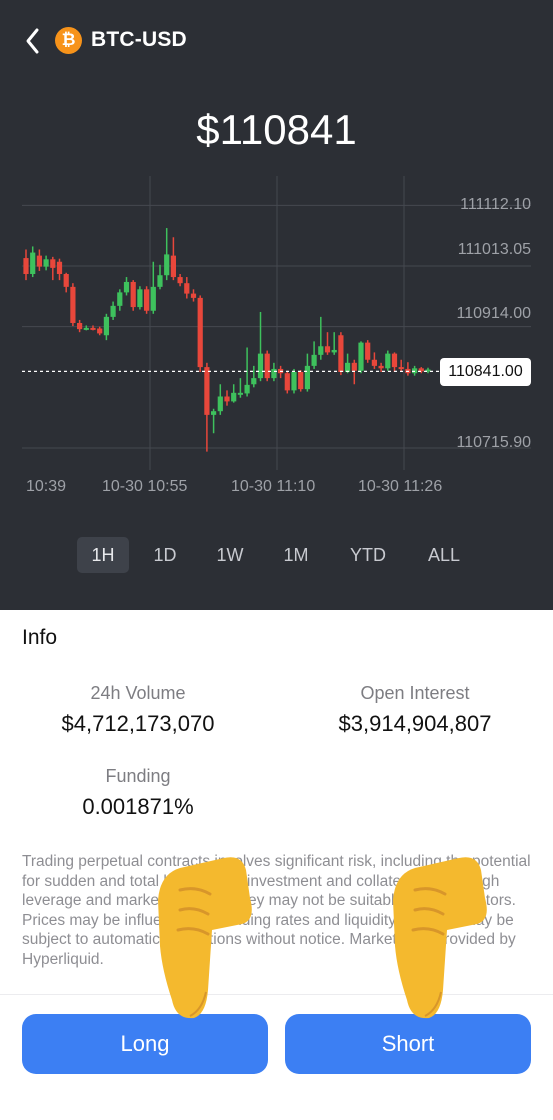 The height and width of the screenshot is (1120, 553). Describe the element at coordinates (368, 555) in the screenshot. I see `range-ytd-button: YTD` at that location.